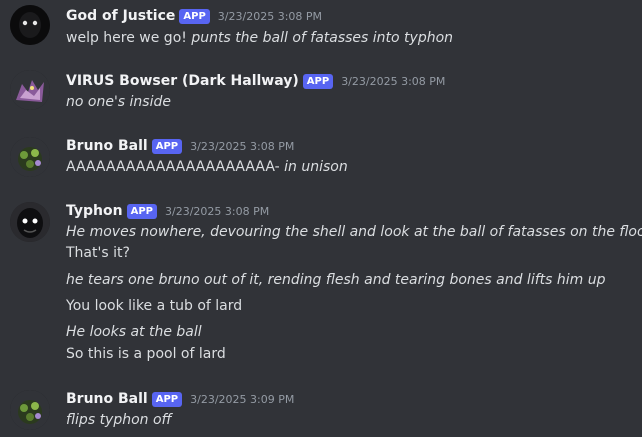 This screenshot has width=642, height=437. Describe the element at coordinates (30, 25) in the screenshot. I see `dark-masked-figure-avatar` at that location.